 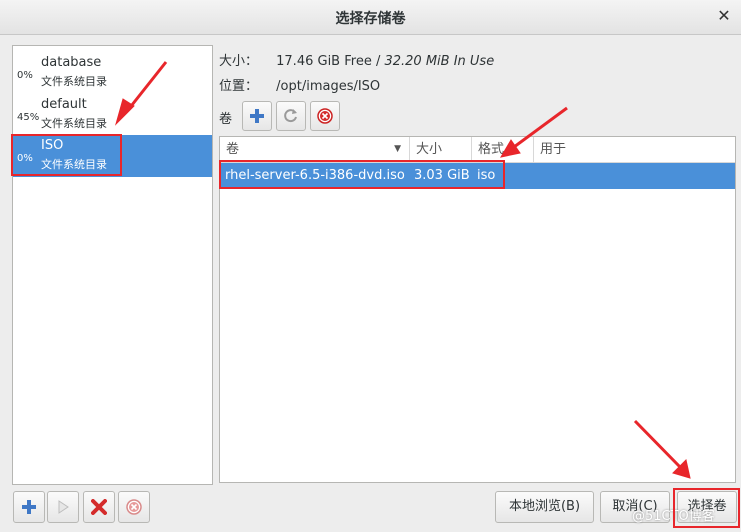 What do you see at coordinates (147, 86) in the screenshot?
I see `arrow-to-default-pool` at bounding box center [147, 86].